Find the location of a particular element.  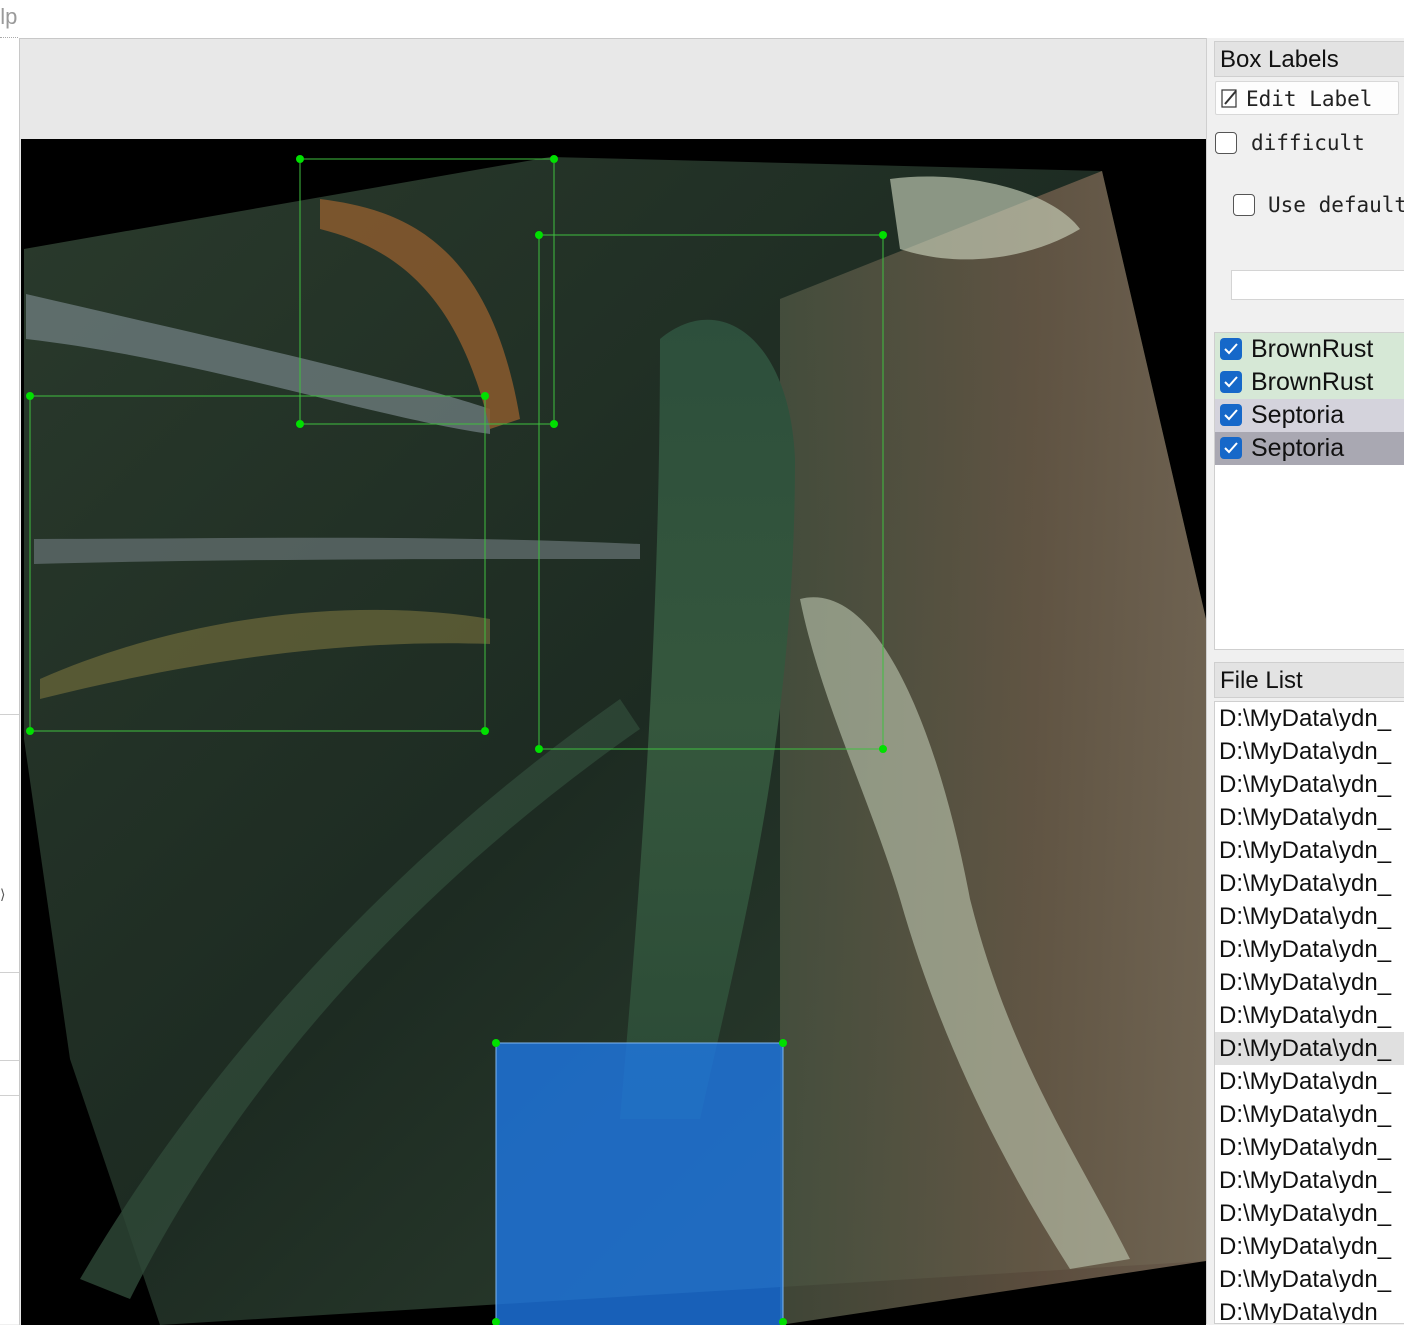

menu-help: elp is located at coordinates (8, 17).